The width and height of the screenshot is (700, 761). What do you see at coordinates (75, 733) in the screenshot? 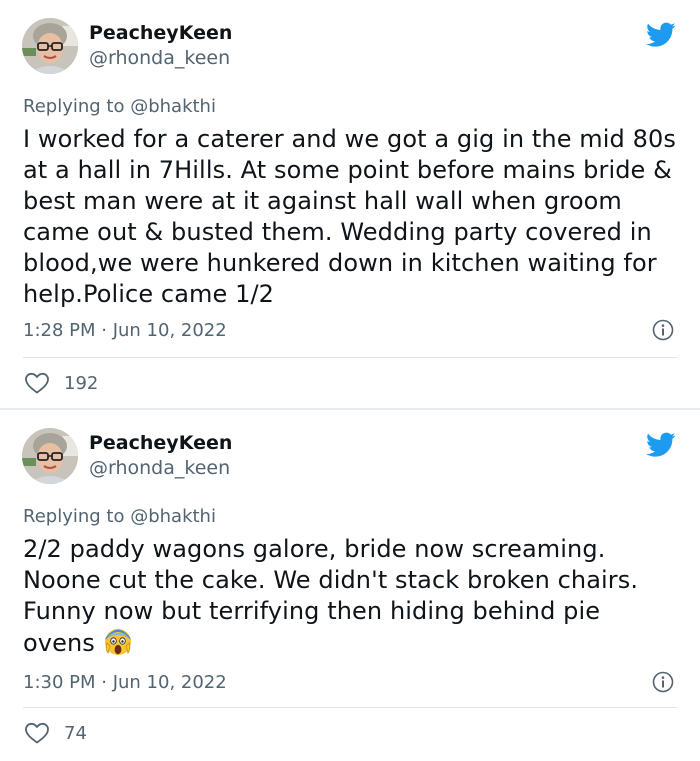
I see `like-count: 74` at bounding box center [75, 733].